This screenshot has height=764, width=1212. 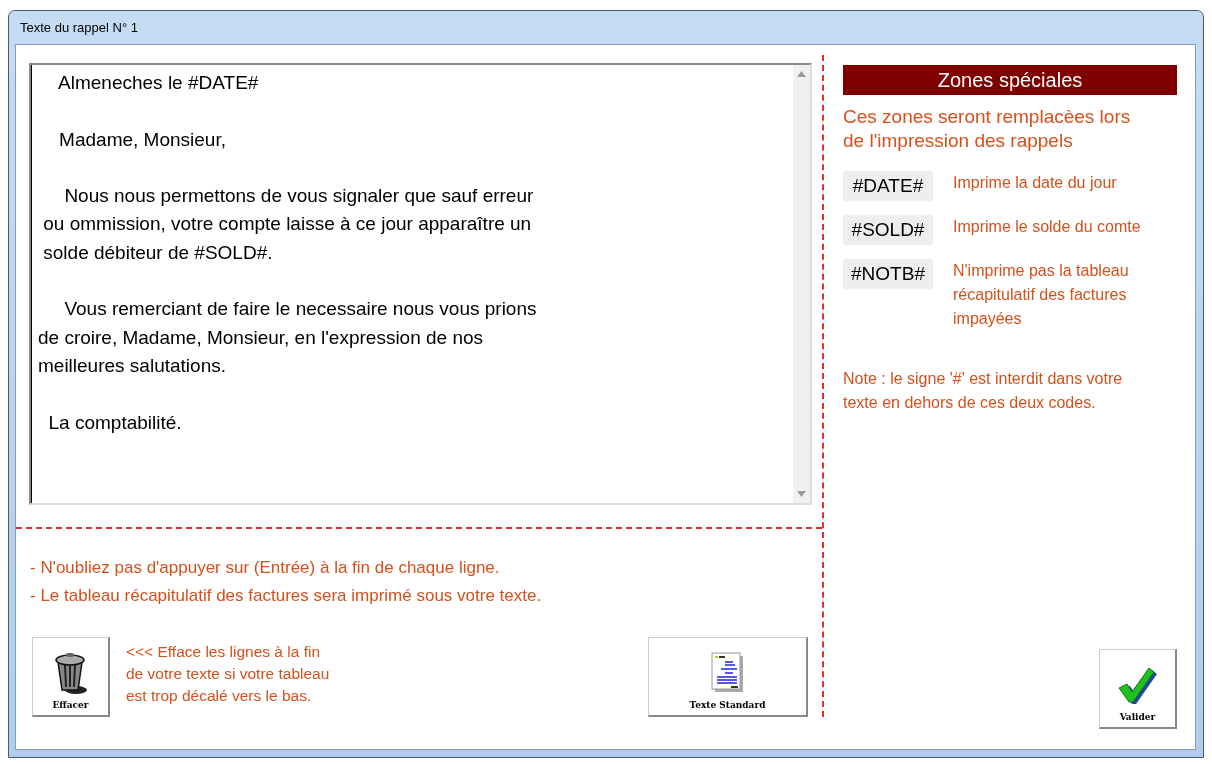 What do you see at coordinates (1035, 183) in the screenshot?
I see `code-description: Imprime la date du jour` at bounding box center [1035, 183].